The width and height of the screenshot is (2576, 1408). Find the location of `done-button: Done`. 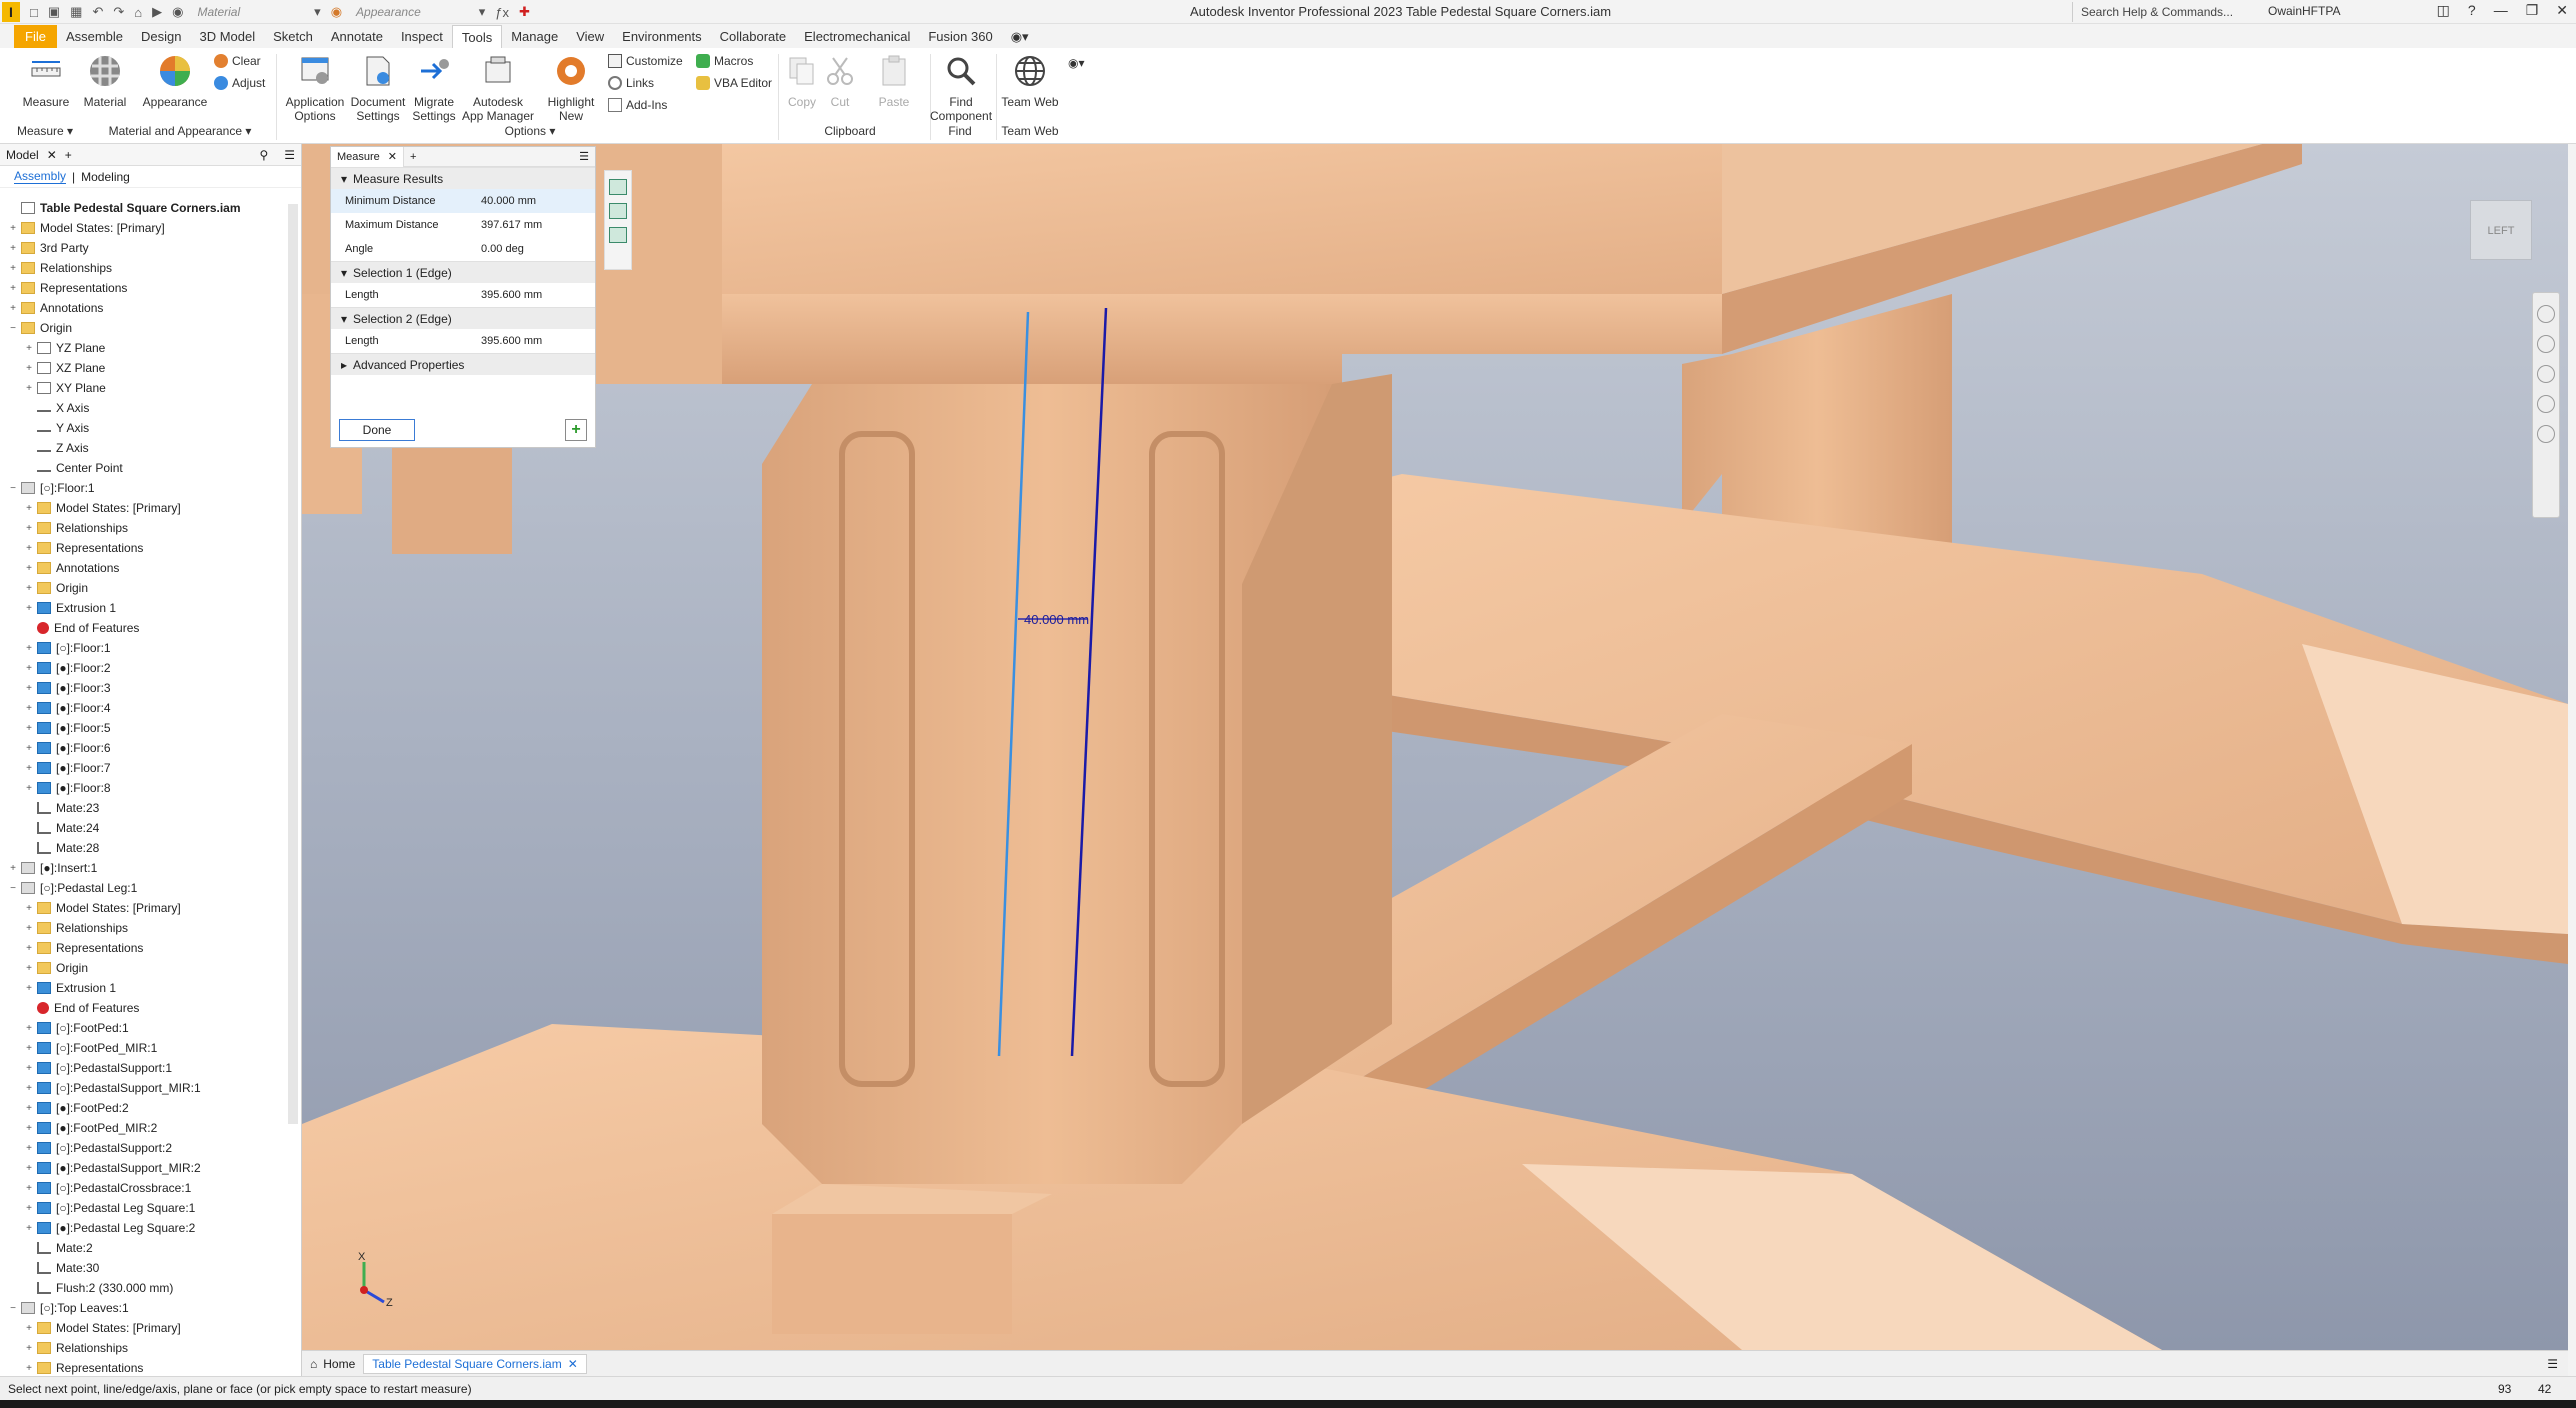

done-button: Done is located at coordinates (377, 430).